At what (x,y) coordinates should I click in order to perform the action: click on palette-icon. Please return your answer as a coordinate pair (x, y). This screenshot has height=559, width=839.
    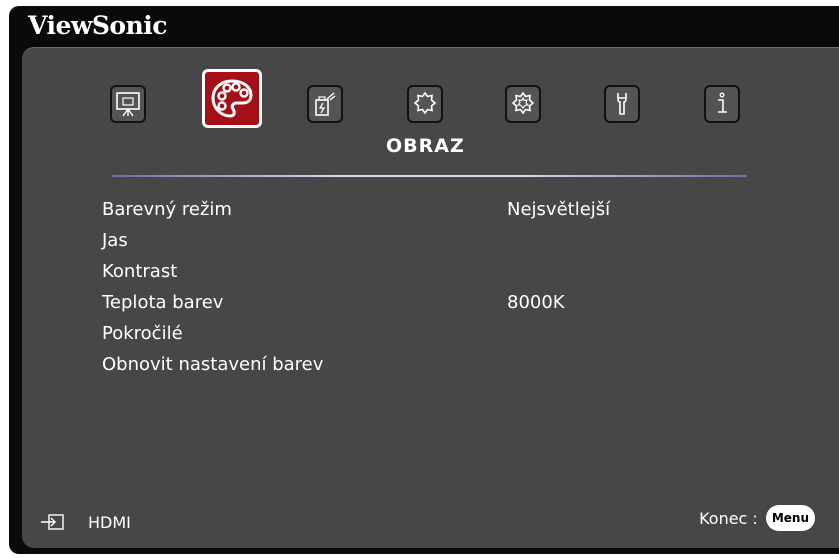
    Looking at the image, I should click on (232, 98).